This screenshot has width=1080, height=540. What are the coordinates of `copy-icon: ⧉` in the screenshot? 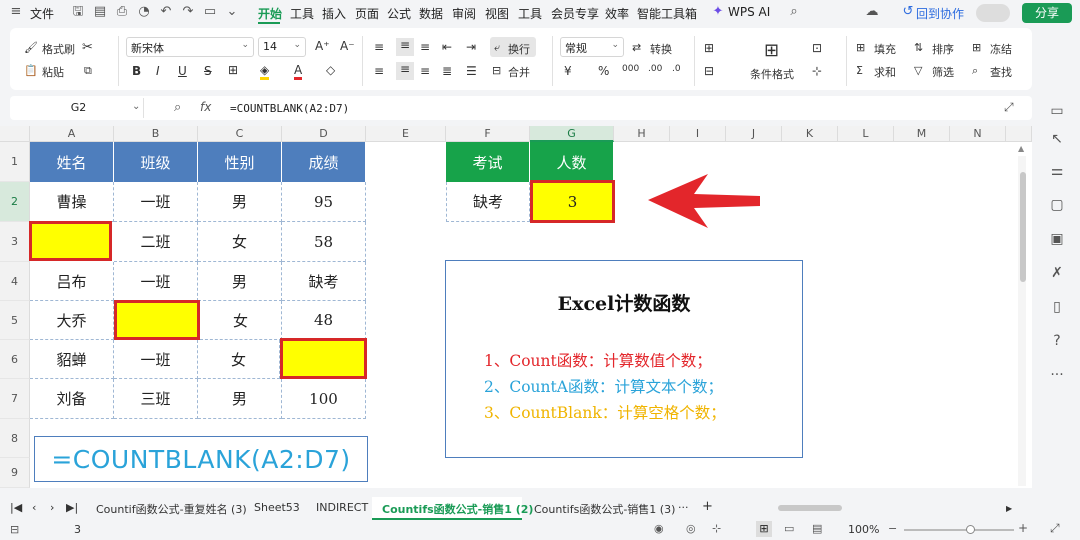 It's located at (88, 71).